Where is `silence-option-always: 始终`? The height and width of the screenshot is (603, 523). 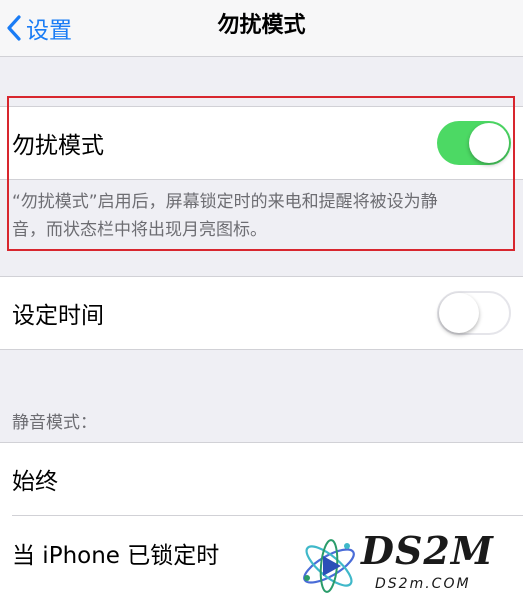 silence-option-always: 始终 is located at coordinates (261, 479).